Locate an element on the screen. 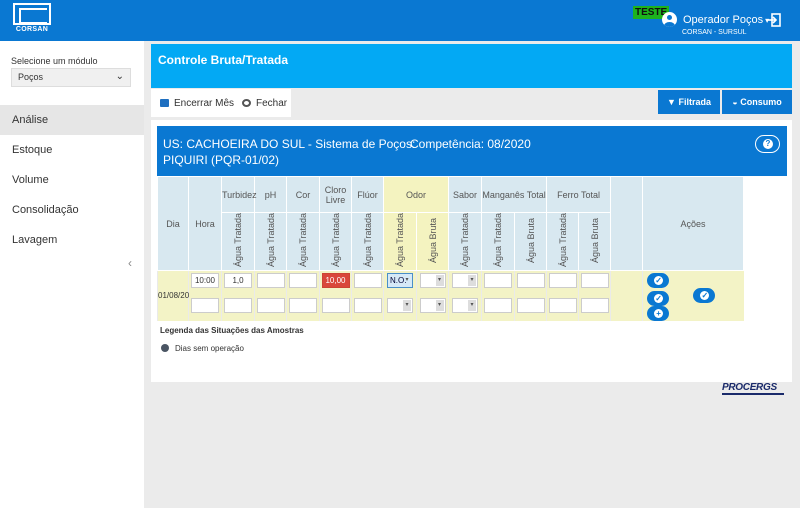 Image resolution: width=800 pixels, height=508 pixels. vertical-label: Água Bruta is located at coordinates (432, 240).